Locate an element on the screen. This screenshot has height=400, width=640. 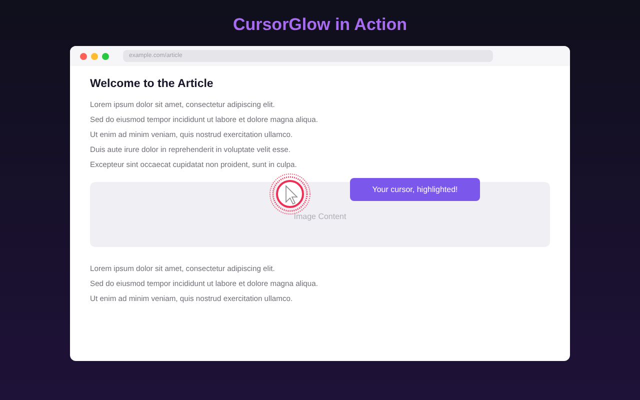
tooltip: Your cursor, highlighted! is located at coordinates (415, 189).